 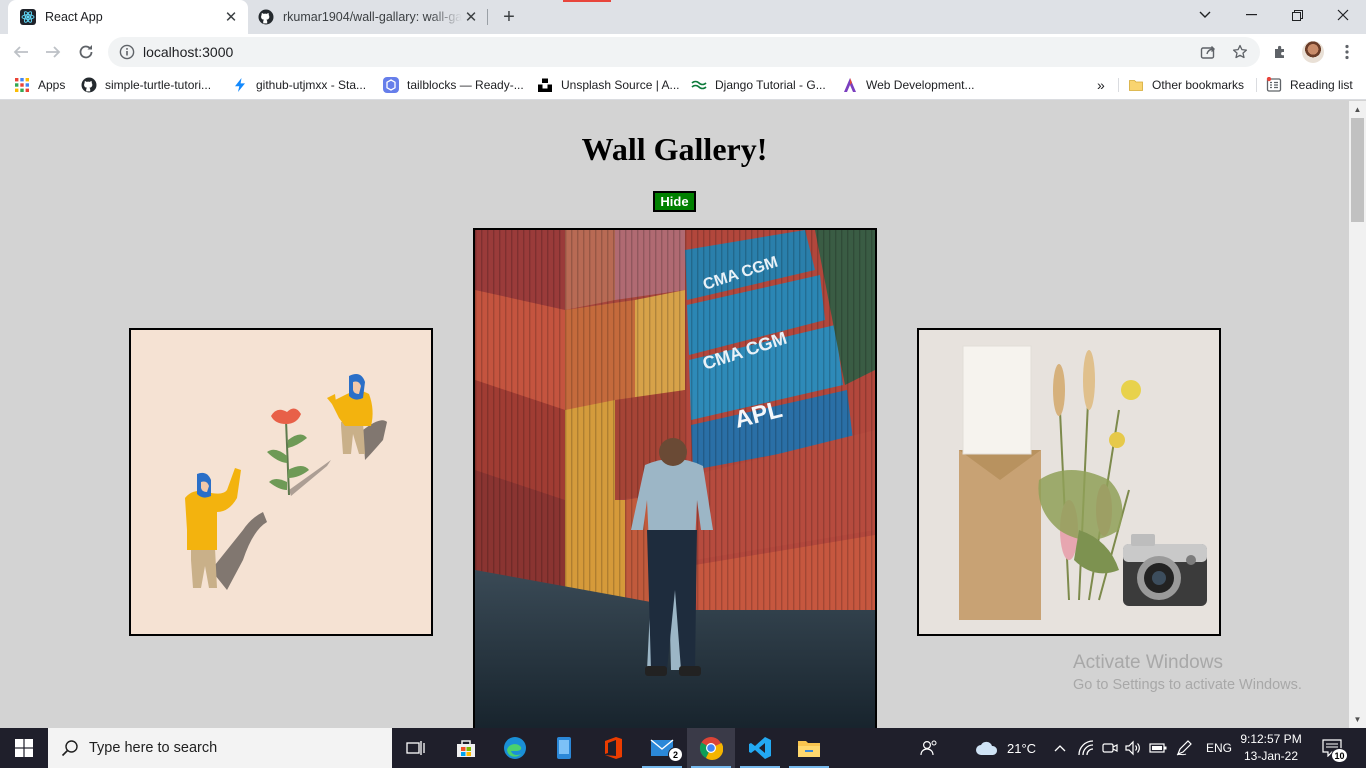 I want to click on page-scrollbar: ▲ ▼, so click(x=1357, y=414).